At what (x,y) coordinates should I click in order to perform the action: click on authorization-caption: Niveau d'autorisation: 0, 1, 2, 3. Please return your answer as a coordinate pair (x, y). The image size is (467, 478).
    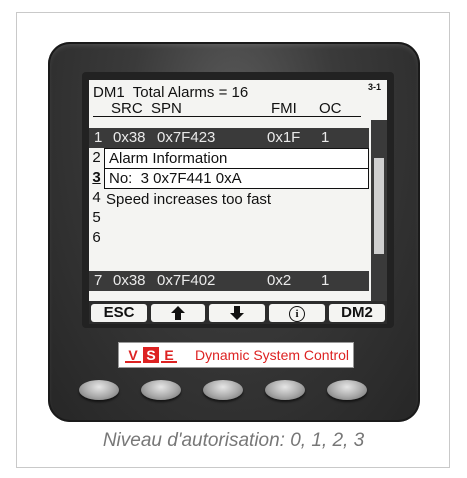
    Looking at the image, I should click on (233, 440).